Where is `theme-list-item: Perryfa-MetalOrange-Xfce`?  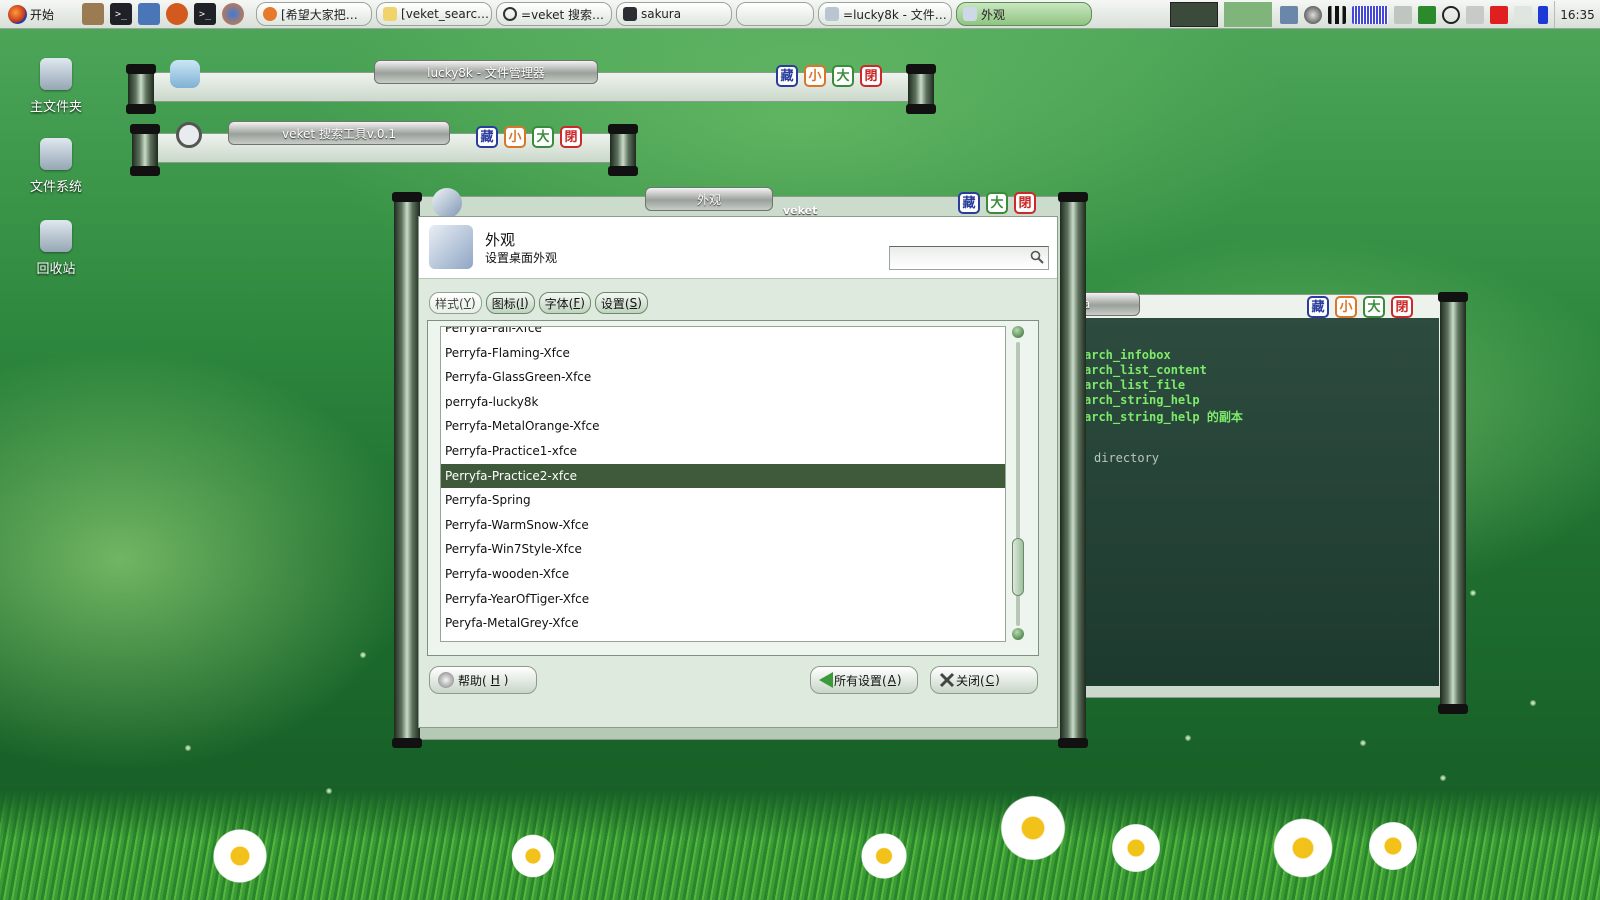 theme-list-item: Perryfa-MetalOrange-Xfce is located at coordinates (723, 426).